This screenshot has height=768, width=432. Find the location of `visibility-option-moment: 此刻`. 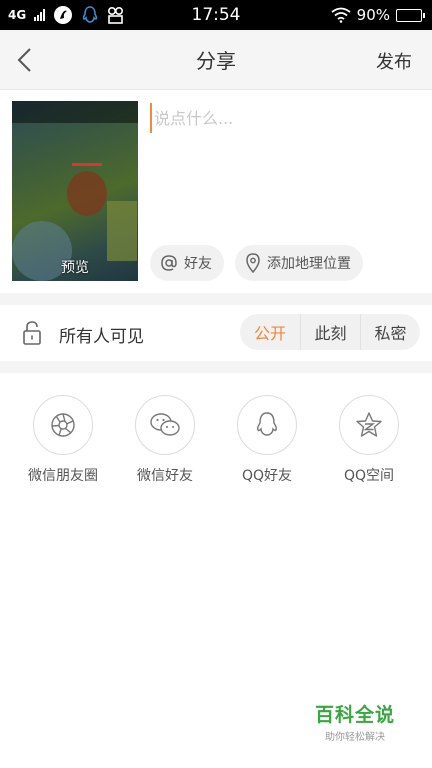

visibility-option-moment: 此刻 is located at coordinates (330, 332).